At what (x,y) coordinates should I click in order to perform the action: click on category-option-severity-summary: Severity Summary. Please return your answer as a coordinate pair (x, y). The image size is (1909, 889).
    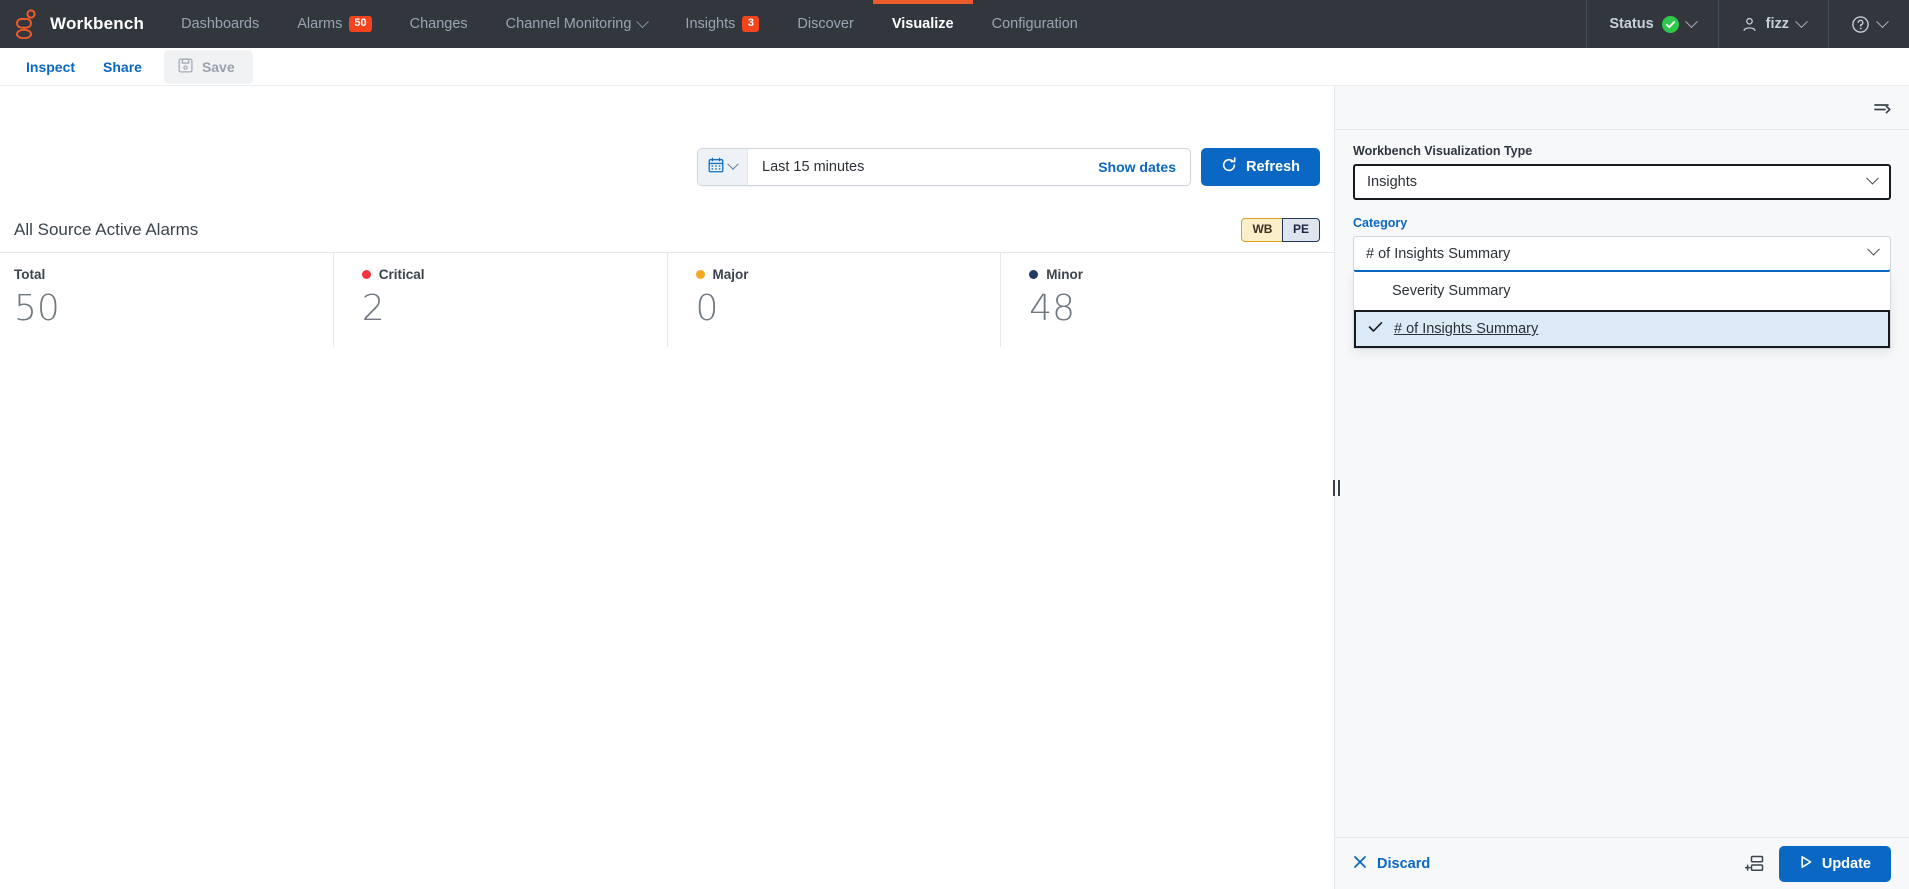
    Looking at the image, I should click on (1622, 291).